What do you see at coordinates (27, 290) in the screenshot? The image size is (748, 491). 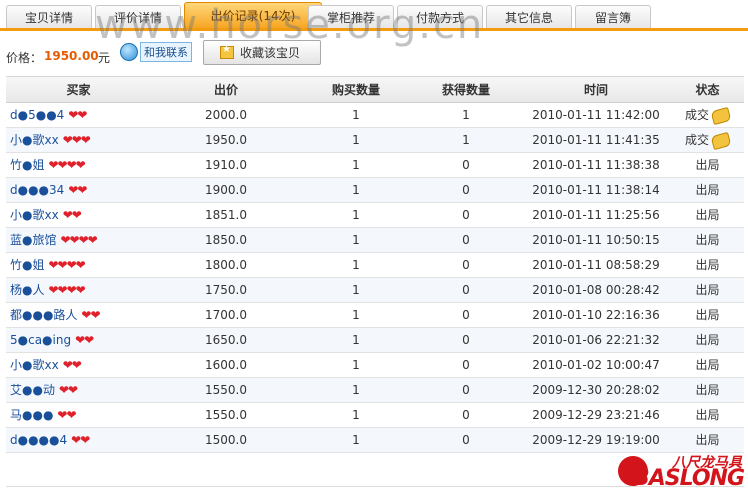 I see `buyer-link: 杨●人` at bounding box center [27, 290].